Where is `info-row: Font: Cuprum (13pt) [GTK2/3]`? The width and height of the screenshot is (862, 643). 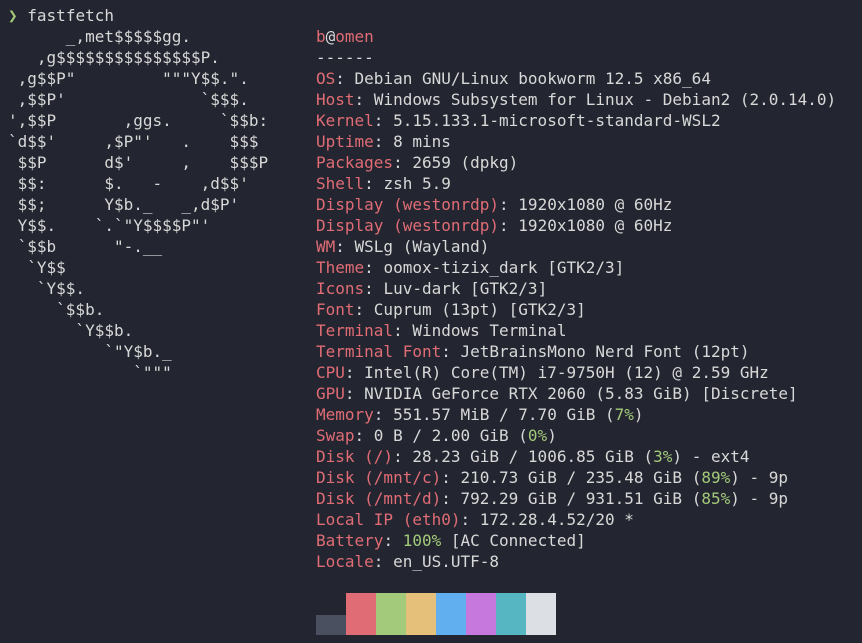 info-row: Font: Cuprum (13pt) [GTK2/3] is located at coordinates (451, 309).